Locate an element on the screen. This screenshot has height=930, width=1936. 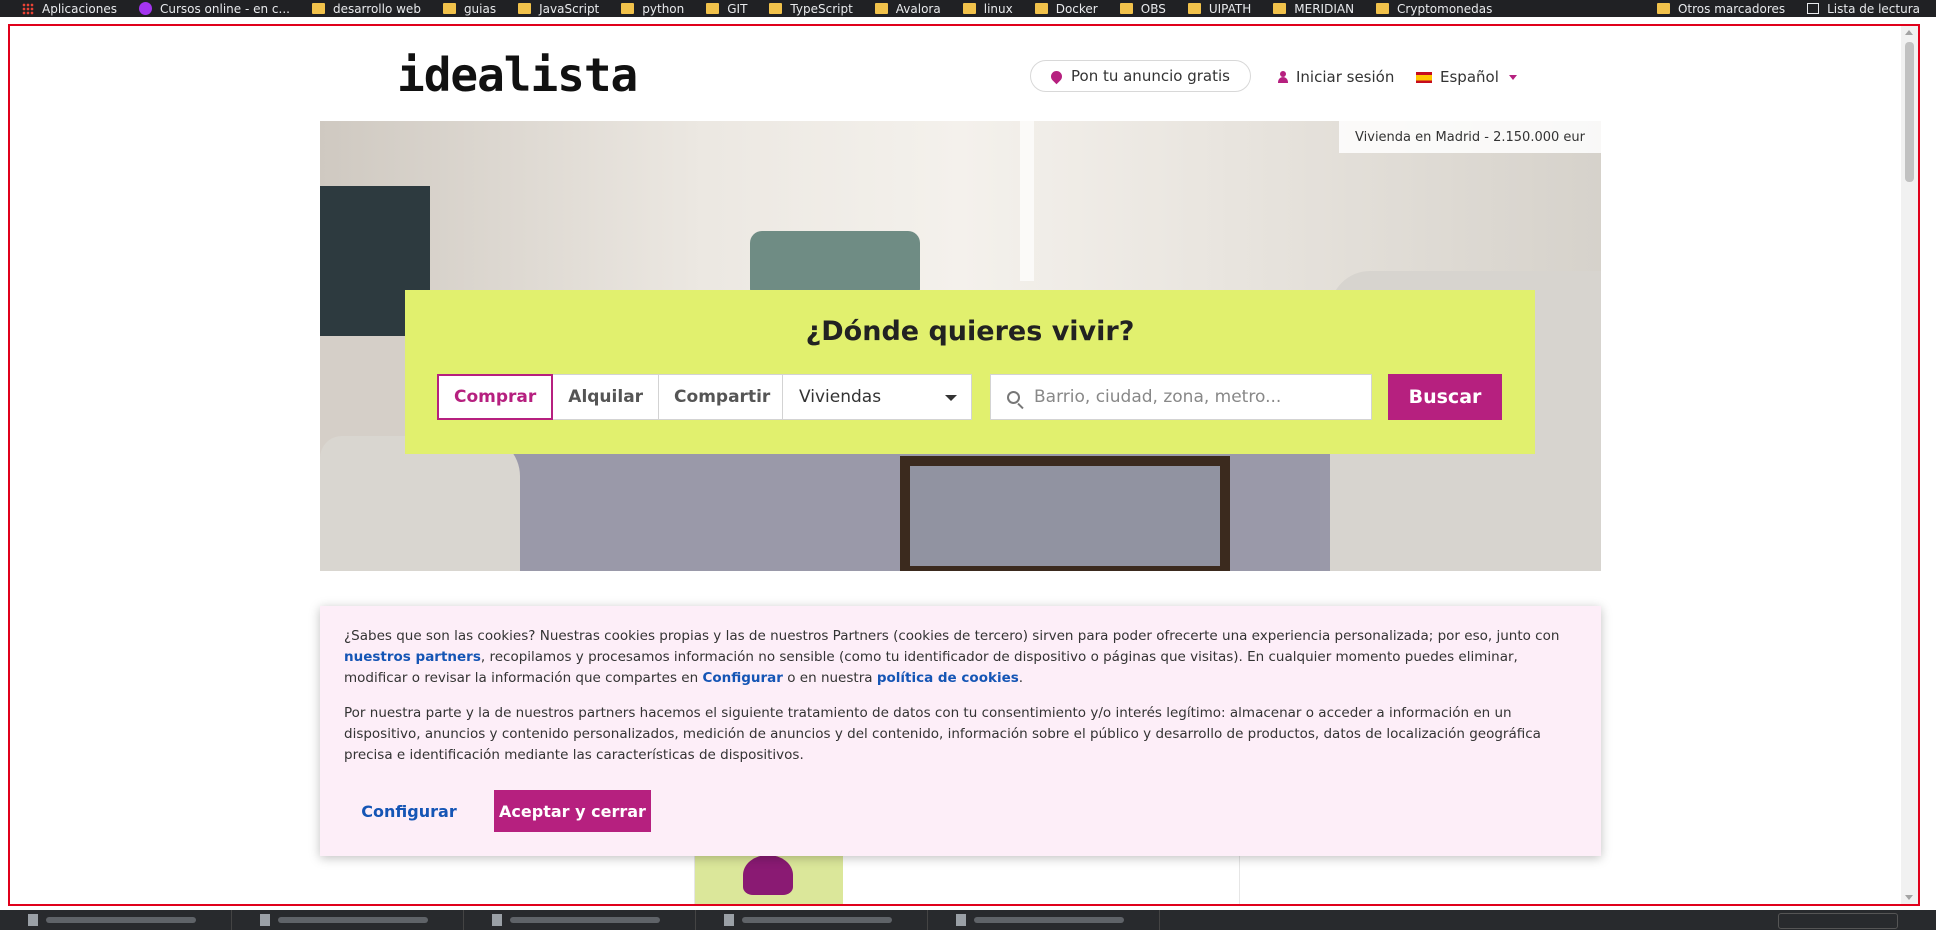
configure-link: Configurar is located at coordinates (742, 678).